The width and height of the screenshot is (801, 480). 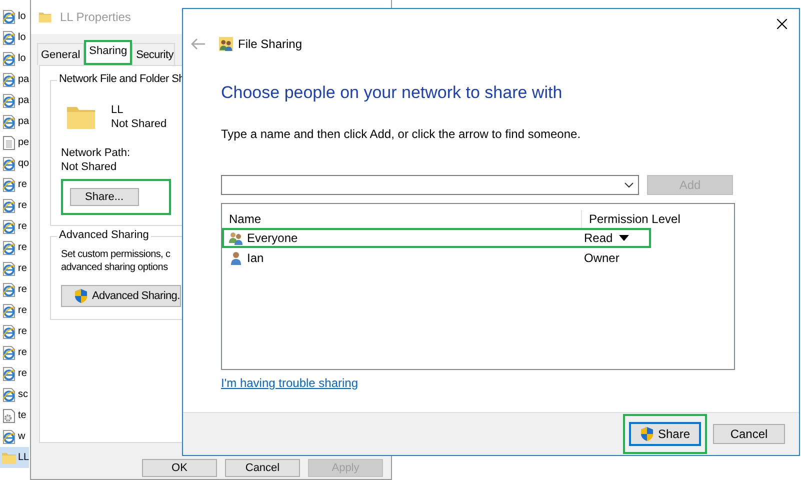 What do you see at coordinates (665, 434) in the screenshot?
I see `dialog-button: Share` at bounding box center [665, 434].